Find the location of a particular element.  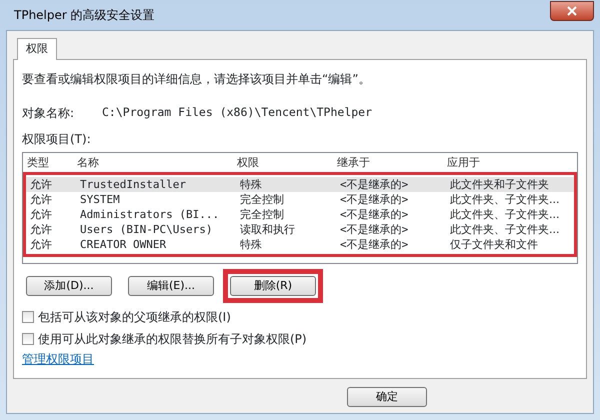

manage-permissions-link: 管理权限项目 is located at coordinates (58, 359).